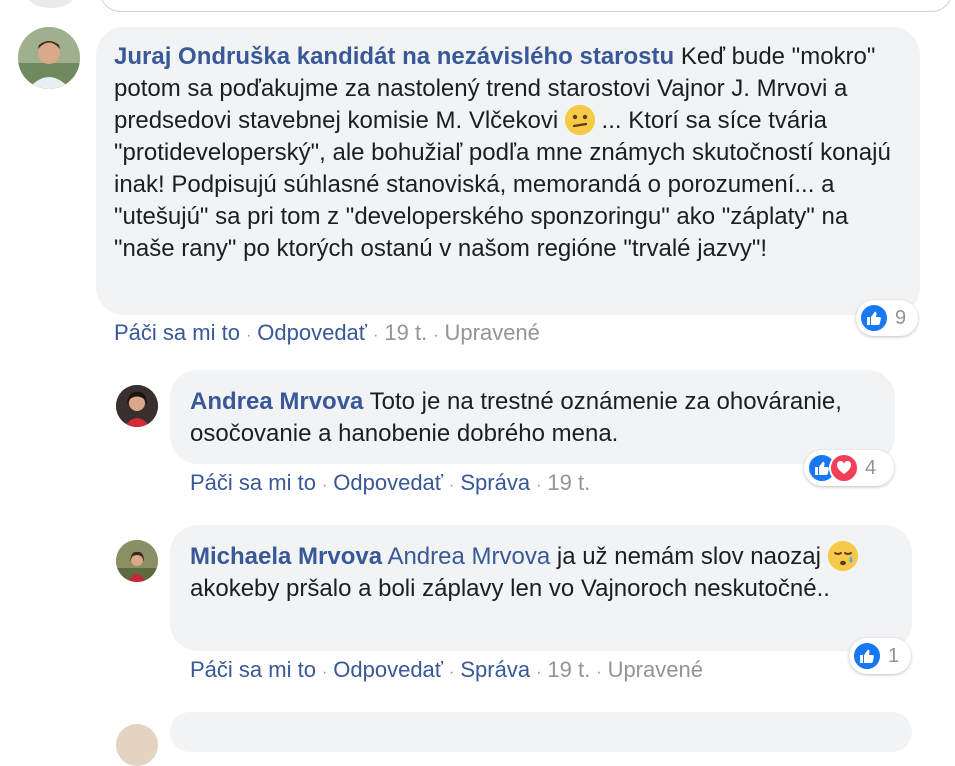 This screenshot has height=766, width=955. Describe the element at coordinates (894, 655) in the screenshot. I see `reaction-count: 1` at that location.